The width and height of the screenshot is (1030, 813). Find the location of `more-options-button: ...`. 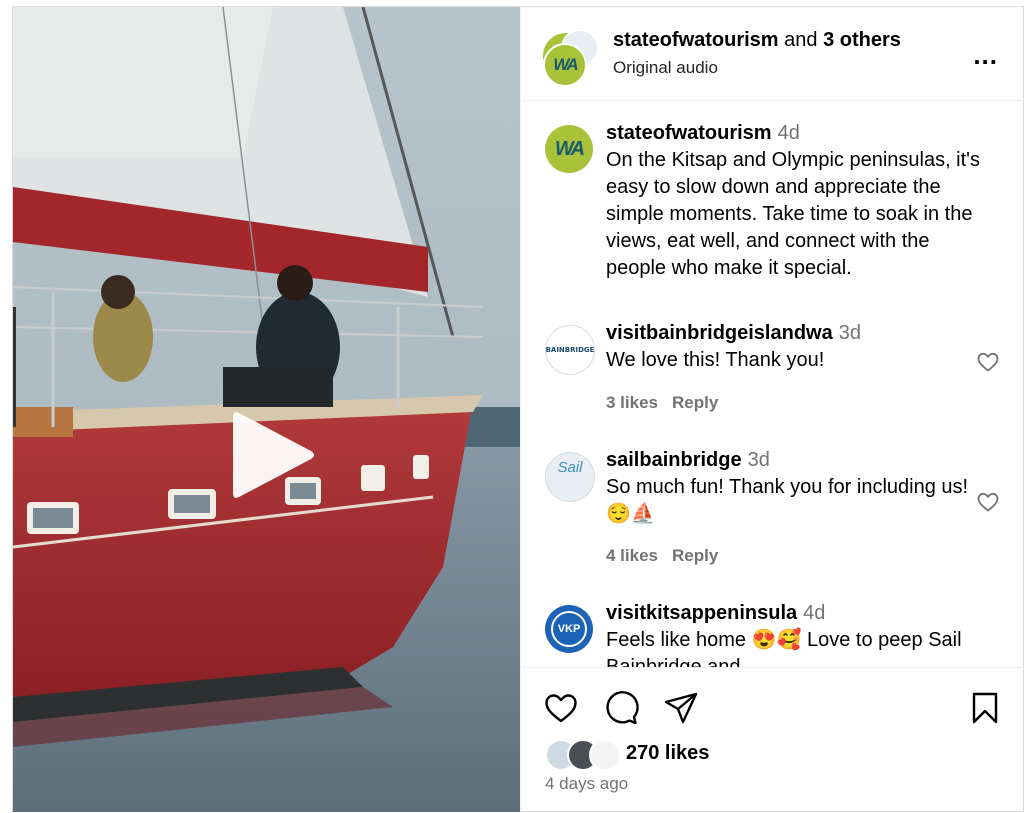

more-options-button: ... is located at coordinates (985, 55).